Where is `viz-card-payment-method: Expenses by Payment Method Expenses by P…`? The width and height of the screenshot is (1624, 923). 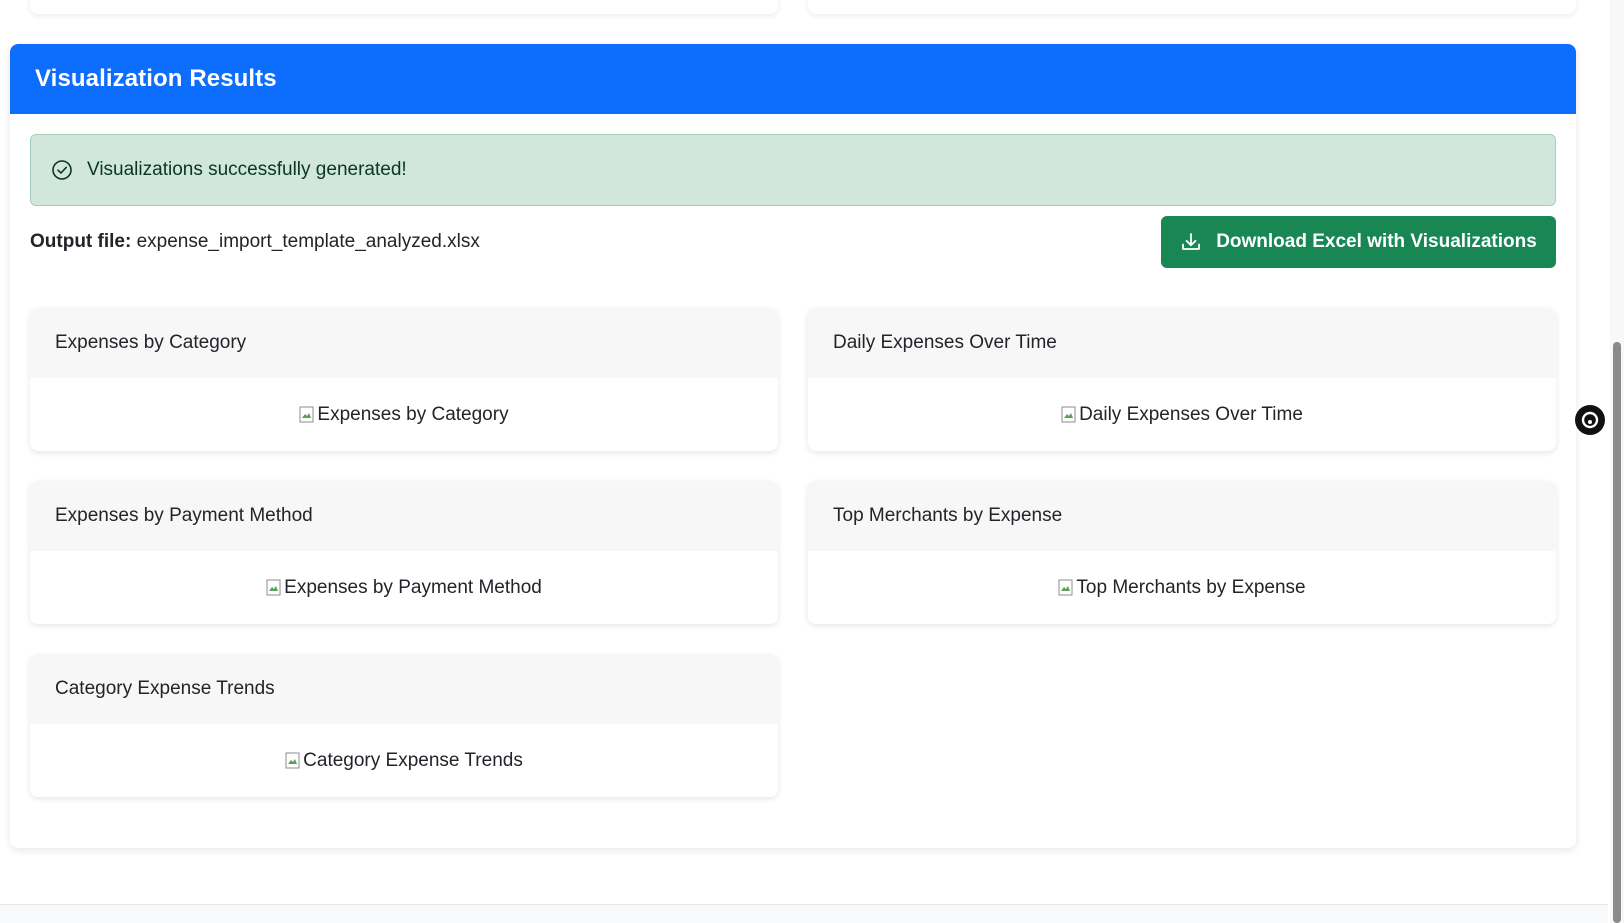 viz-card-payment-method: Expenses by Payment Method Expenses by P… is located at coordinates (404, 552).